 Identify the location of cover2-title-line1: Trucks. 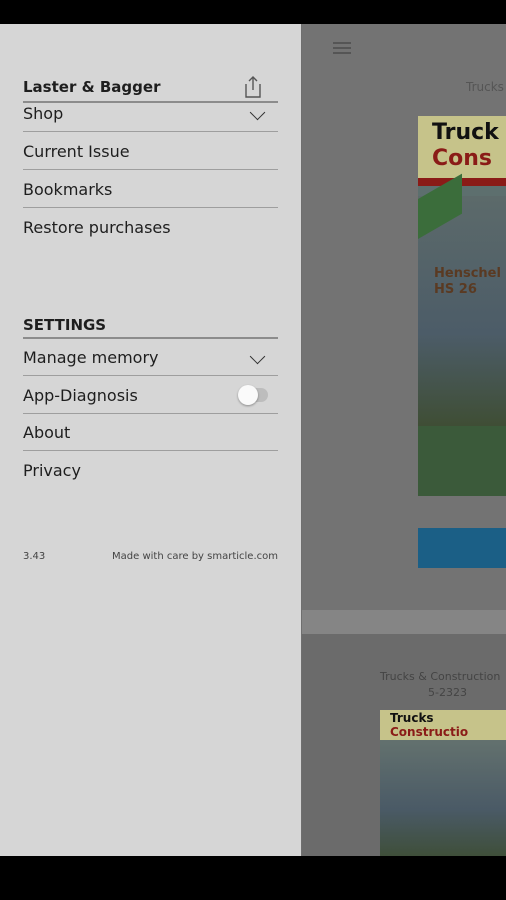
(412, 718).